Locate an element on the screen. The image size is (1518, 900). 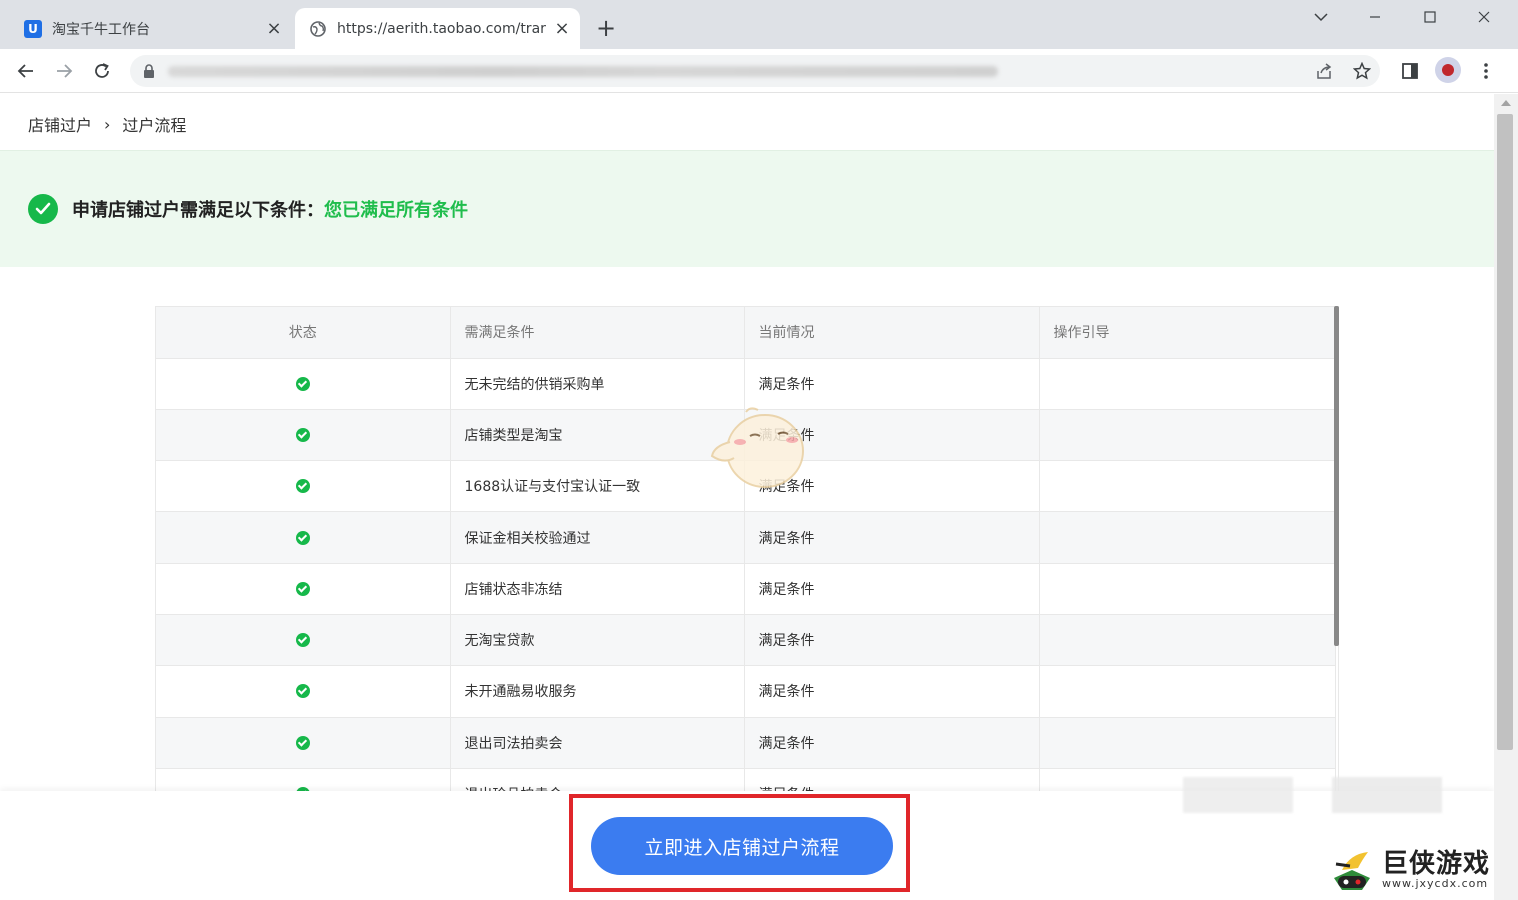
tab-search-icon is located at coordinates (1321, 17).